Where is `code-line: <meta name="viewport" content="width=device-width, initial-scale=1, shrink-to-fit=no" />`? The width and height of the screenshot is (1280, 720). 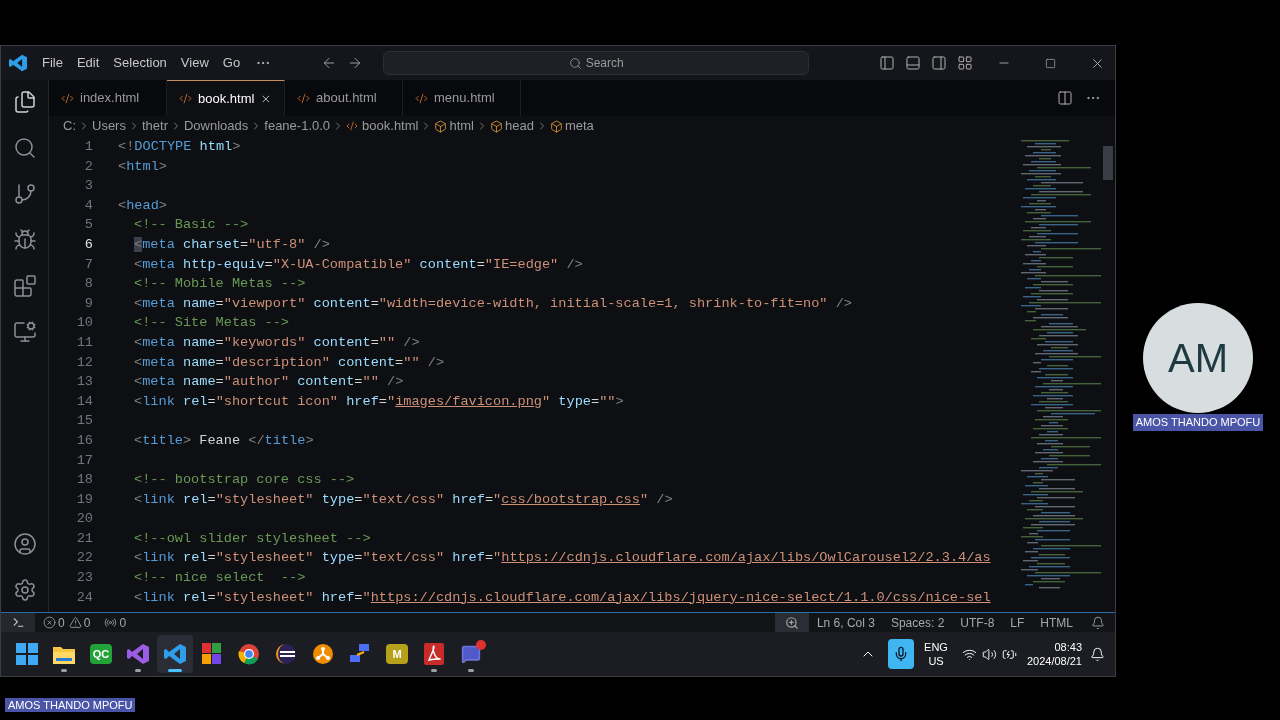 code-line: <meta name="viewport" content="width=device-width, initial-scale=1, shrink-to-fit=no" /> is located at coordinates (493, 303).